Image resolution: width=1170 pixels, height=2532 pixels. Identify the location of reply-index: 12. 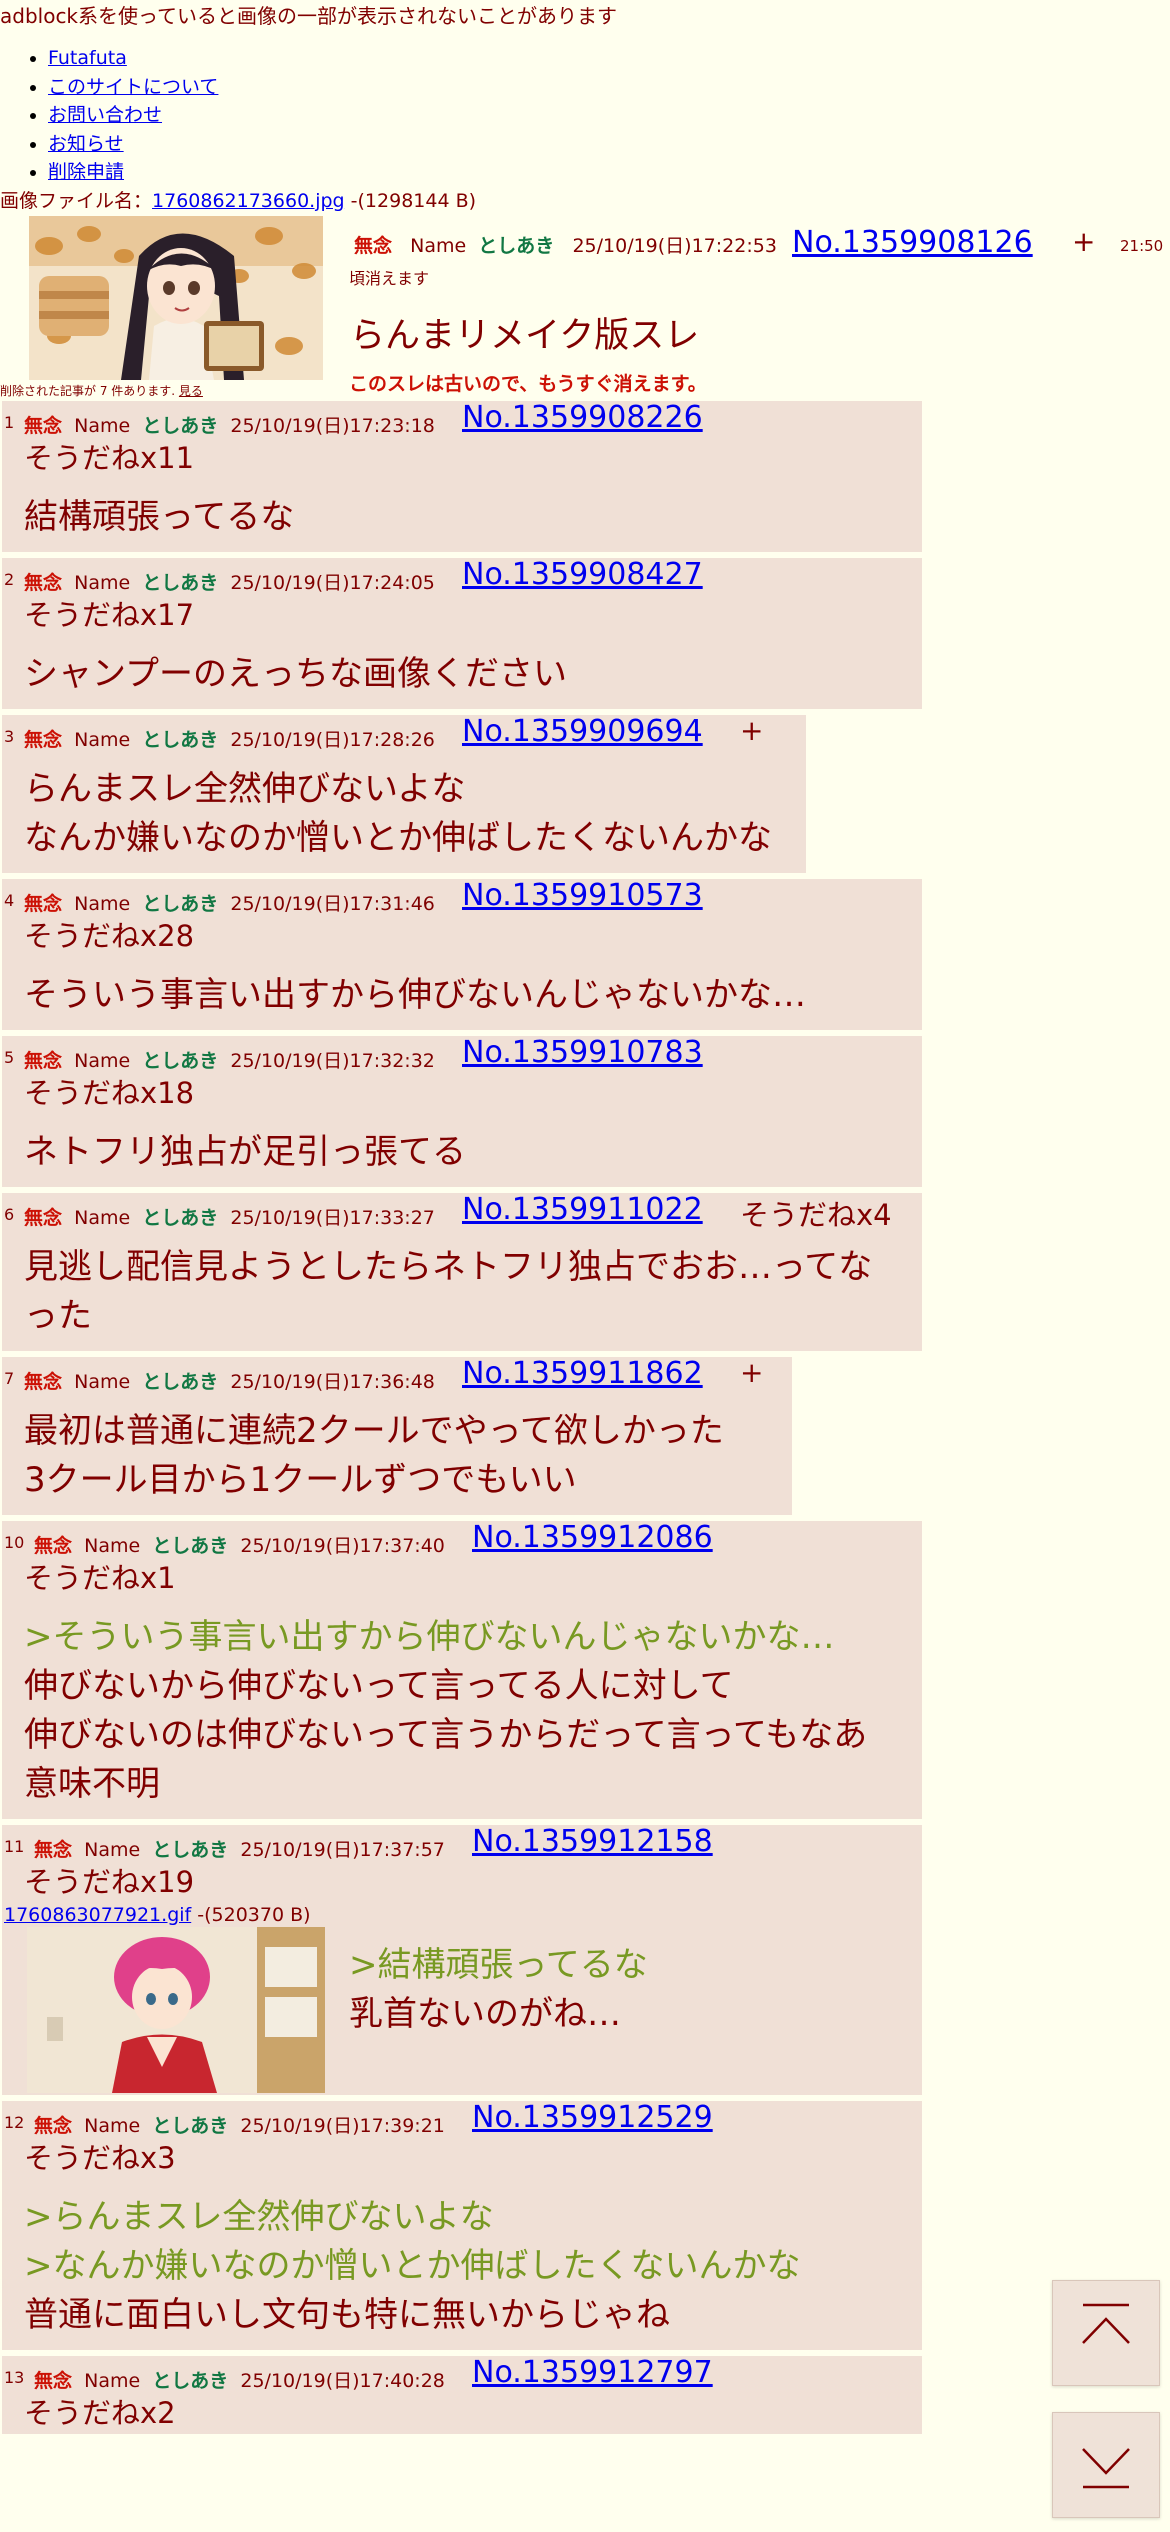
(14, 2122).